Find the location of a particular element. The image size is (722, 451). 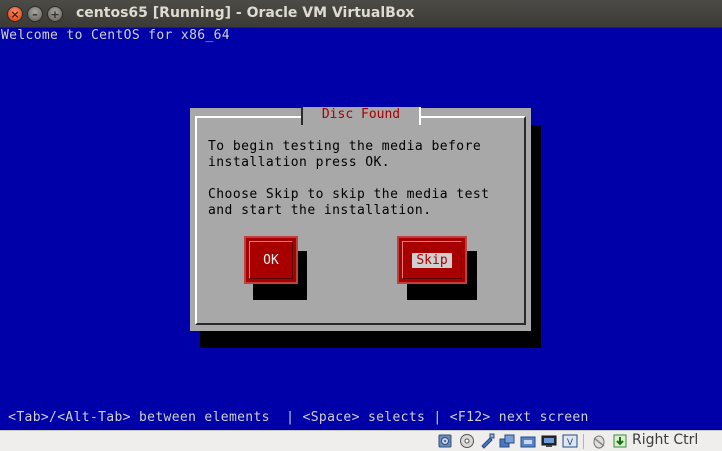

video-capture-icon: V is located at coordinates (570, 441).